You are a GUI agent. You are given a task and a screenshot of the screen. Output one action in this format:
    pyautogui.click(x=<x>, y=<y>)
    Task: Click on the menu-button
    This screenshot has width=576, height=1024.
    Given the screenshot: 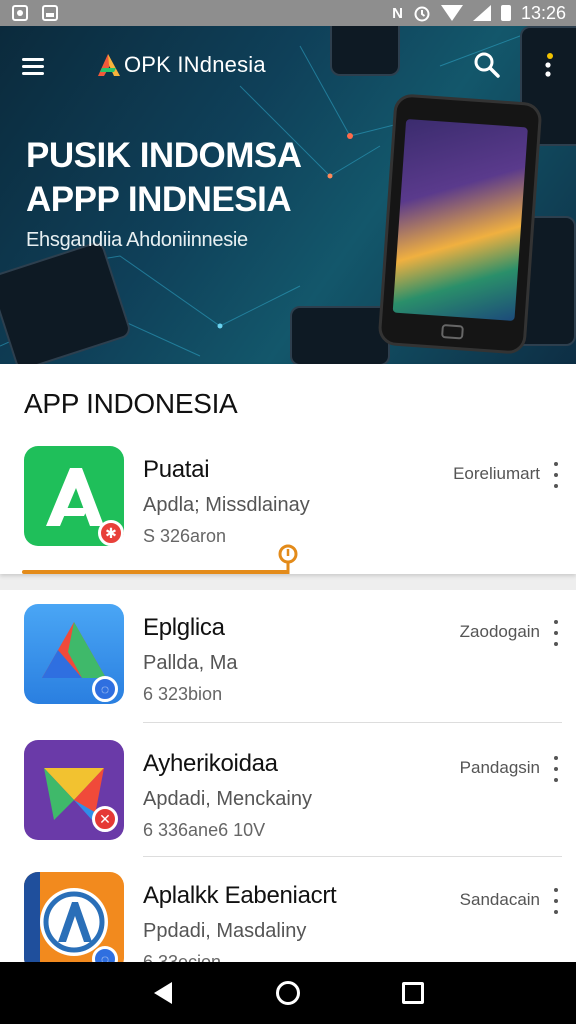 What is the action you would take?
    pyautogui.click(x=35, y=66)
    